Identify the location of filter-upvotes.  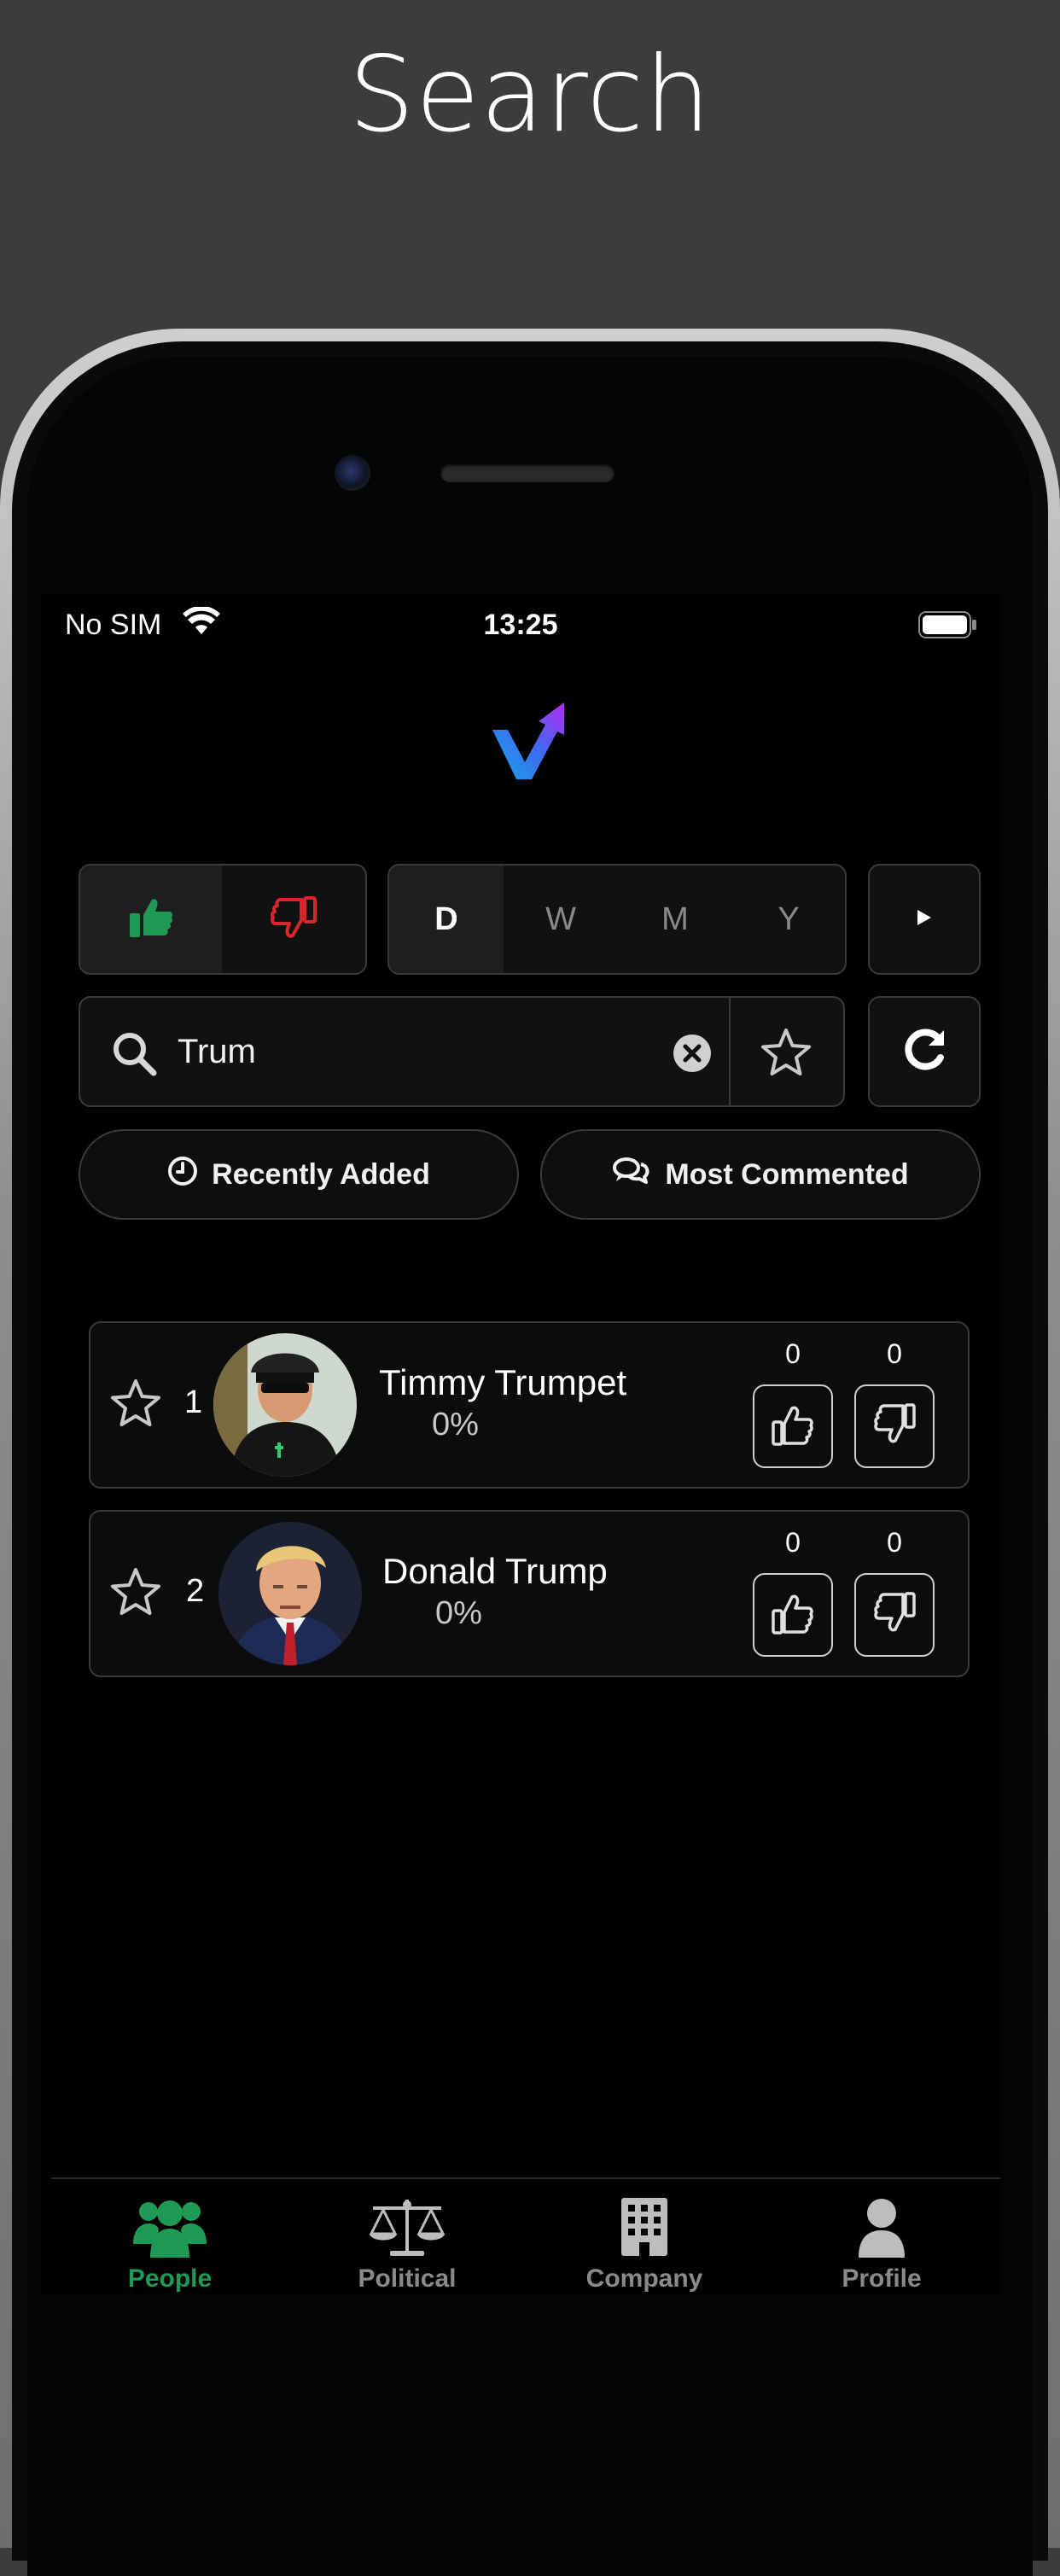
(151, 919).